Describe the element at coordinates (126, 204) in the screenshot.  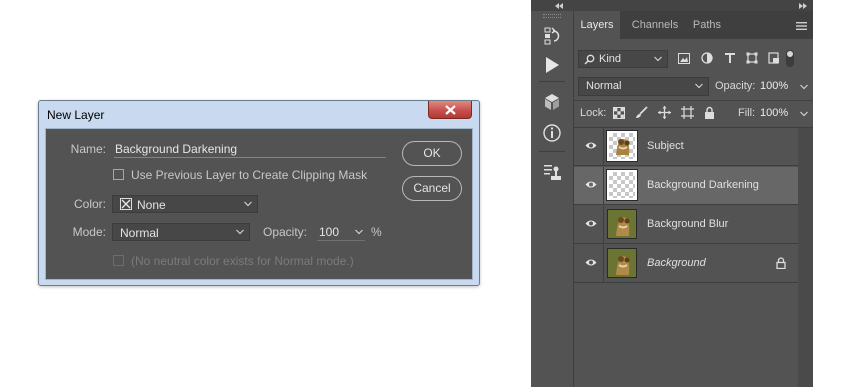
I see `no-color-icon` at that location.